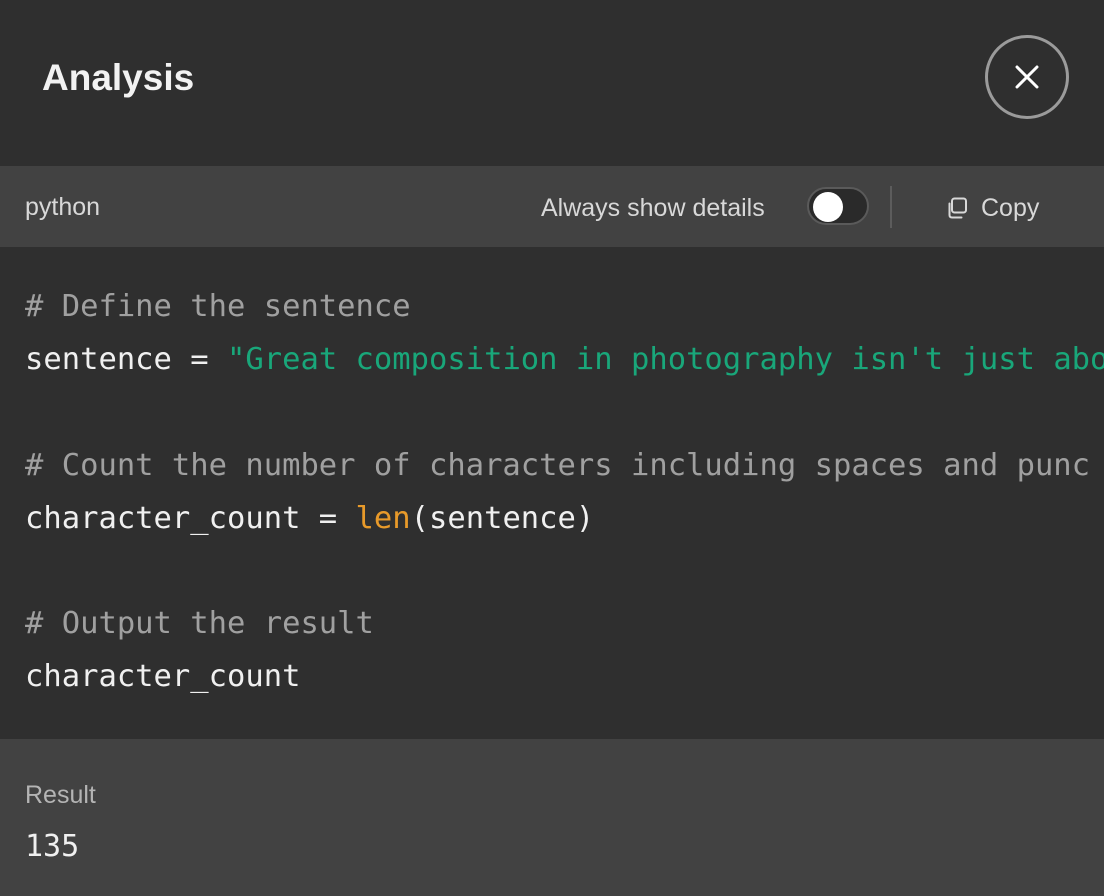 The width and height of the screenshot is (1104, 896). I want to click on code-token-builtin: len, so click(383, 518).